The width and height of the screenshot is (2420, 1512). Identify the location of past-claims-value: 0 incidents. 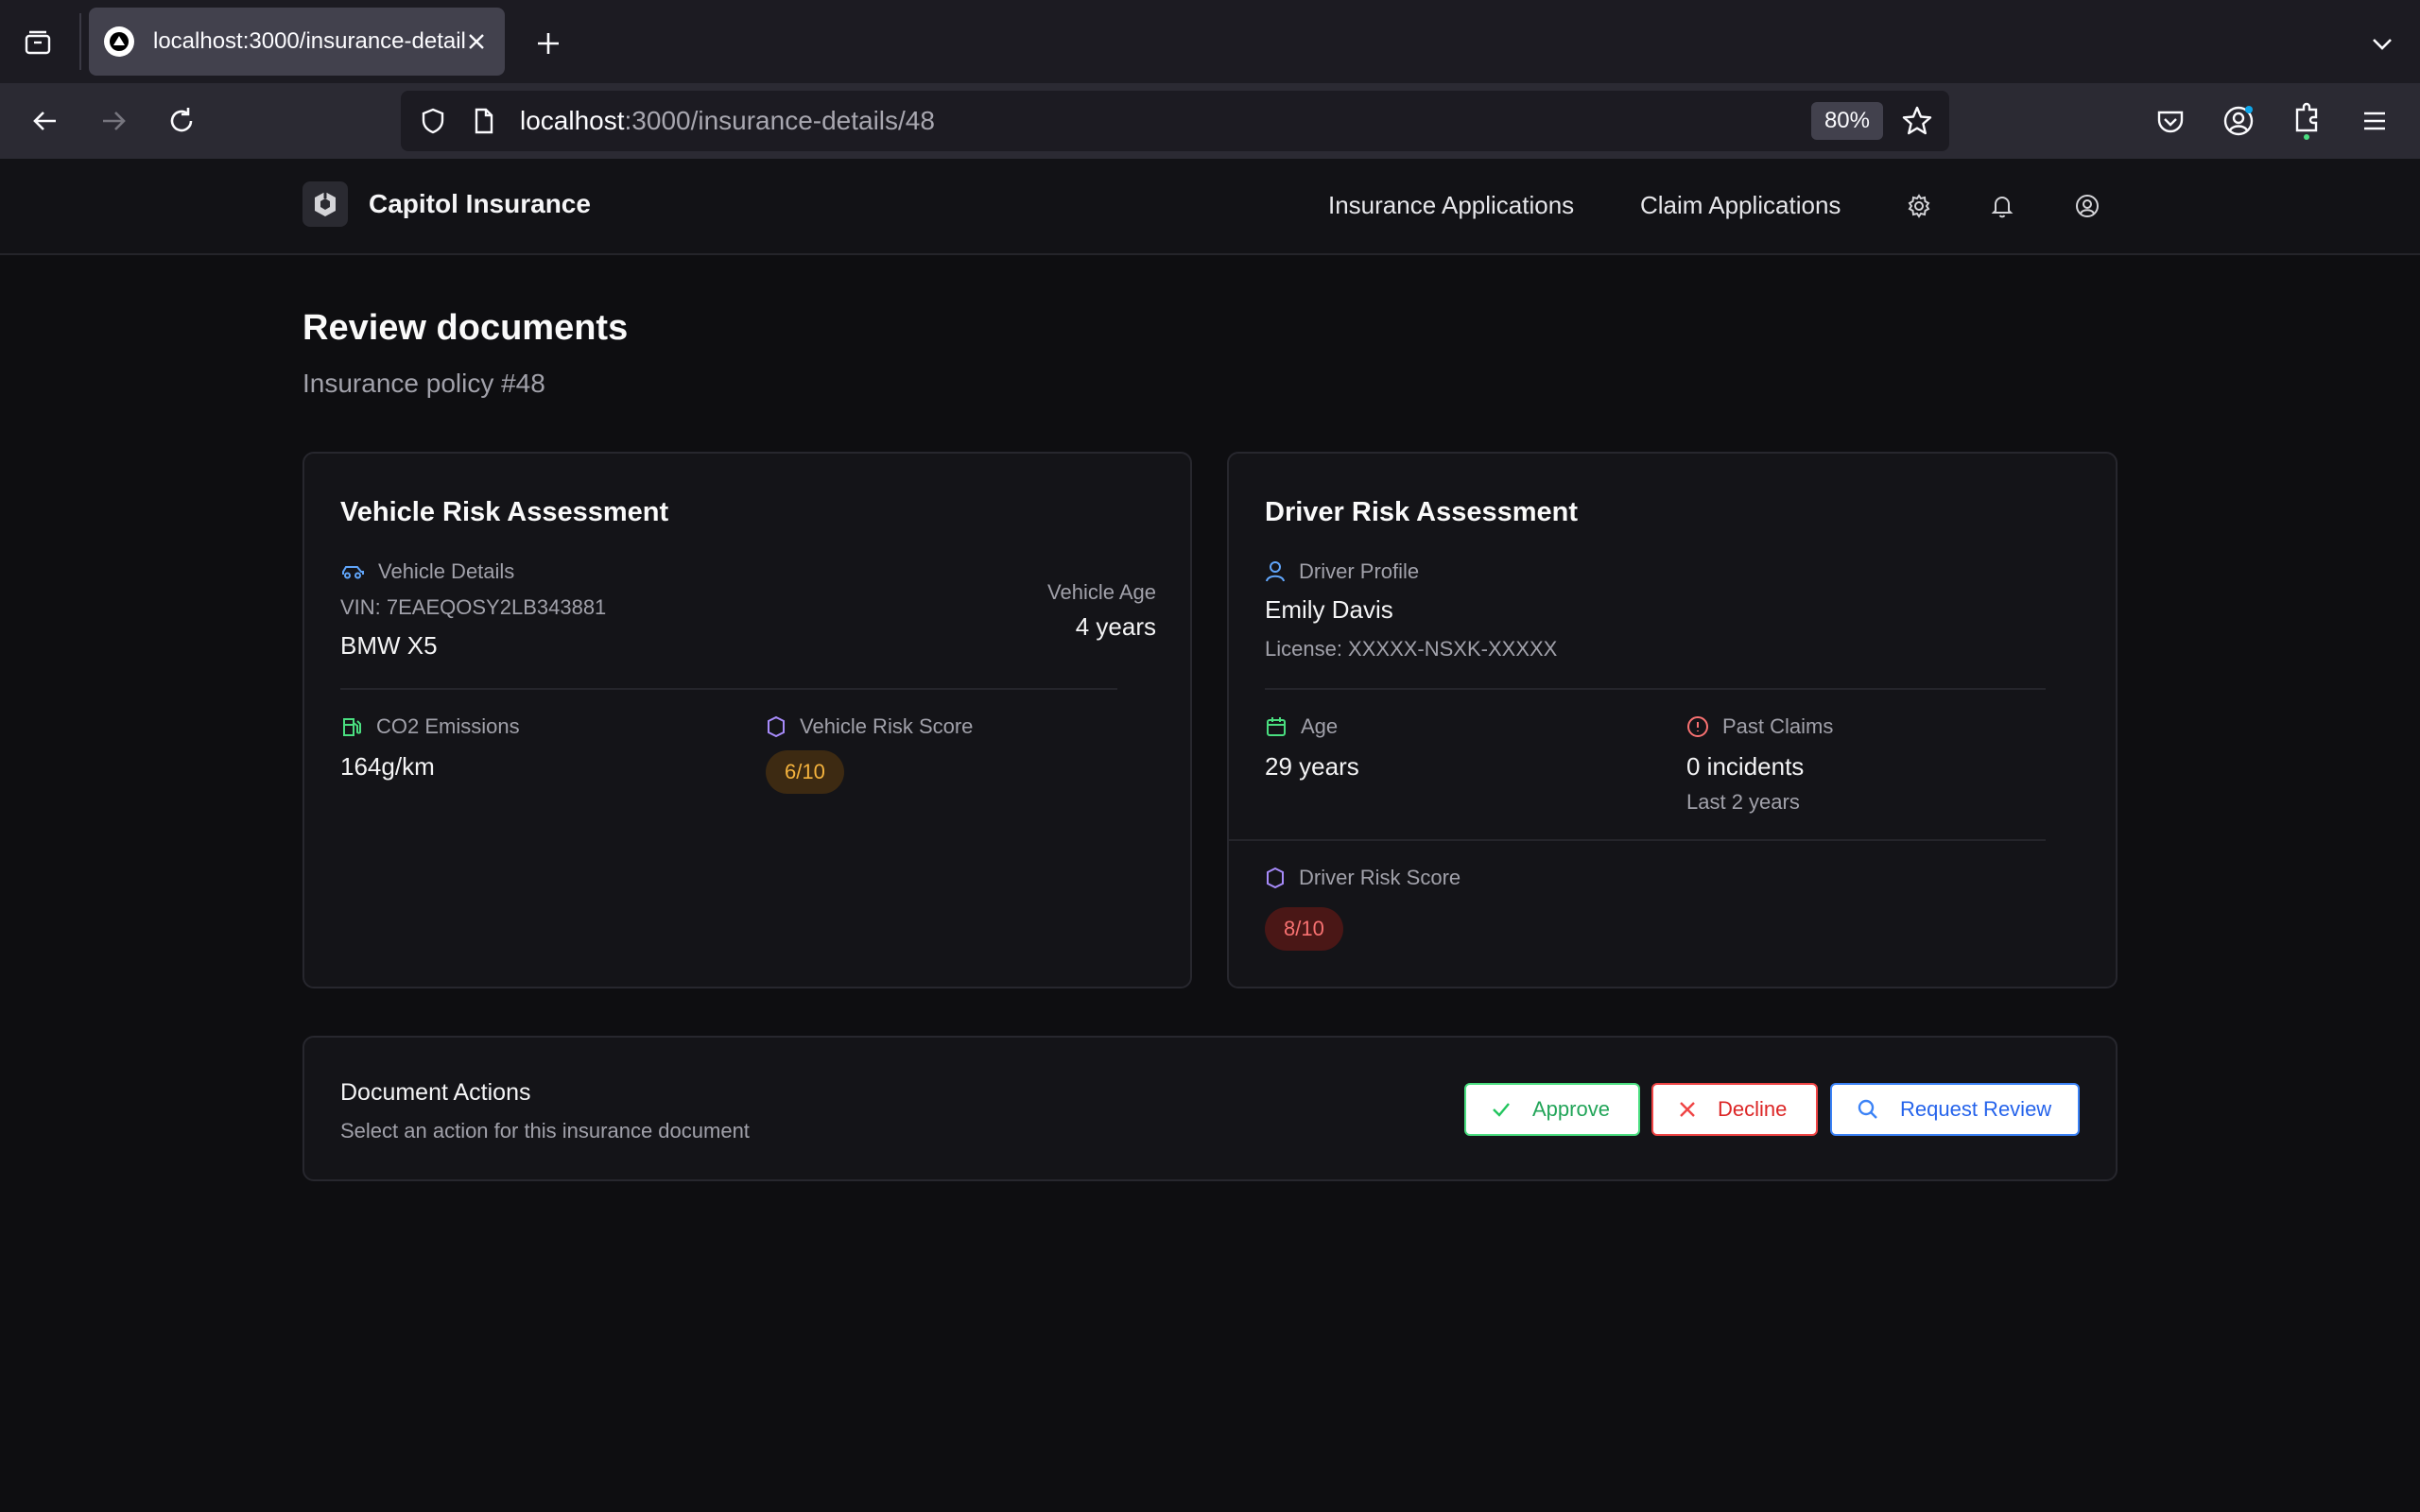
(1745, 766).